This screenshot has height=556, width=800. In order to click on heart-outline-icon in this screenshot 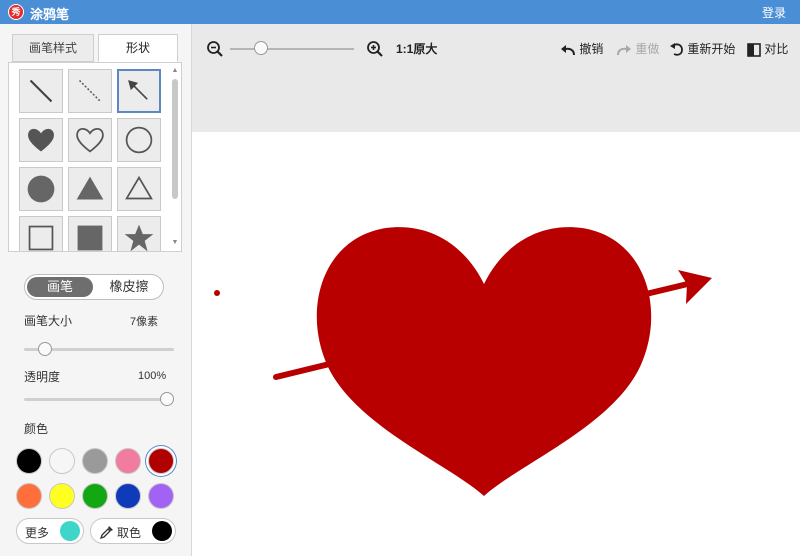, I will do `click(90, 140)`.